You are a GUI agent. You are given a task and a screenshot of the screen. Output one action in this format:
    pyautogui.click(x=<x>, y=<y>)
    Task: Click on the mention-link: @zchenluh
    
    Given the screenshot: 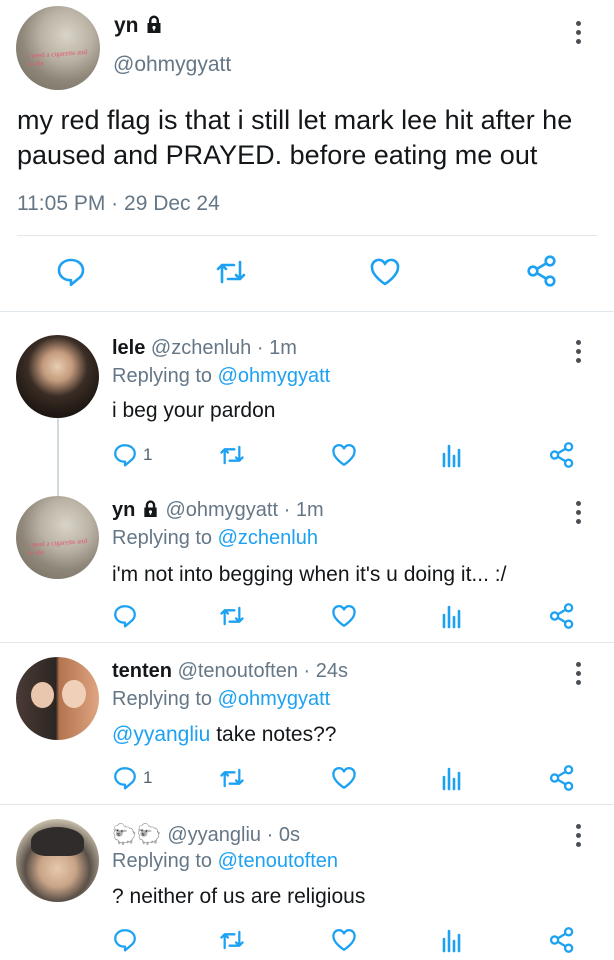 What is the action you would take?
    pyautogui.click(x=268, y=538)
    